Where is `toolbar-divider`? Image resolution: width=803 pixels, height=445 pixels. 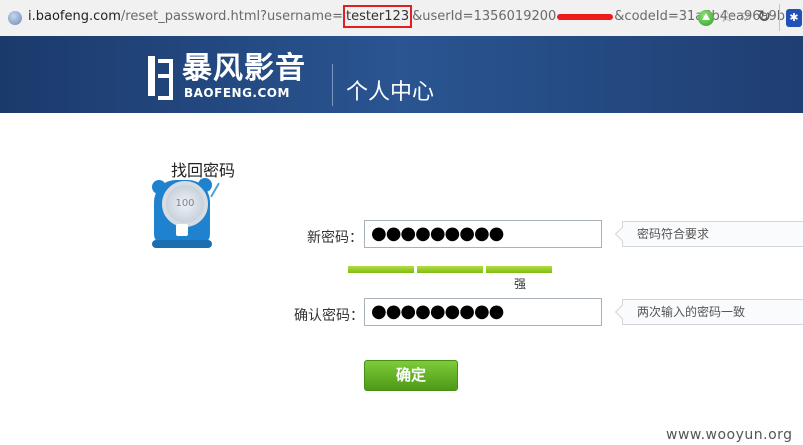
toolbar-divider is located at coordinates (779, 17).